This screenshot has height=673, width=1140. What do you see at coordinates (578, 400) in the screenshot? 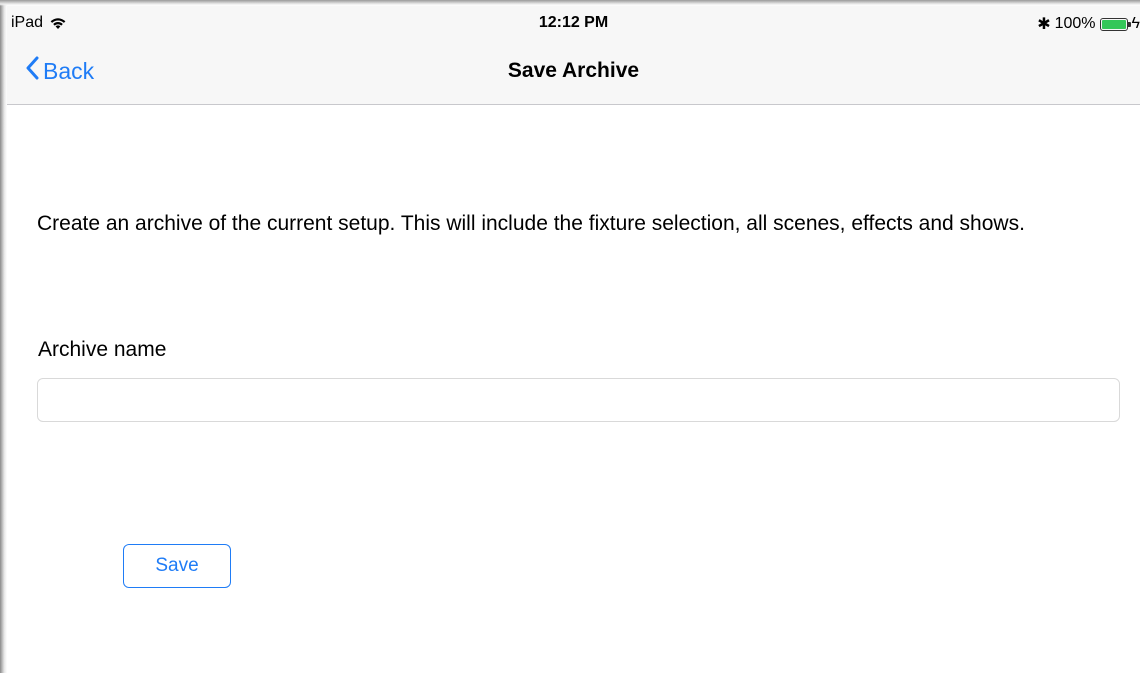
I see `archive-name-input` at bounding box center [578, 400].